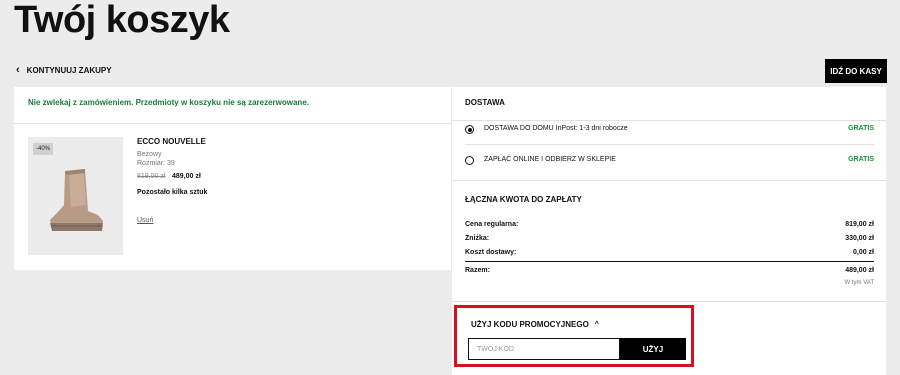  Describe the element at coordinates (69, 70) in the screenshot. I see `continue-shopping-label: KONTYNUUJ ZAKUPY` at that location.